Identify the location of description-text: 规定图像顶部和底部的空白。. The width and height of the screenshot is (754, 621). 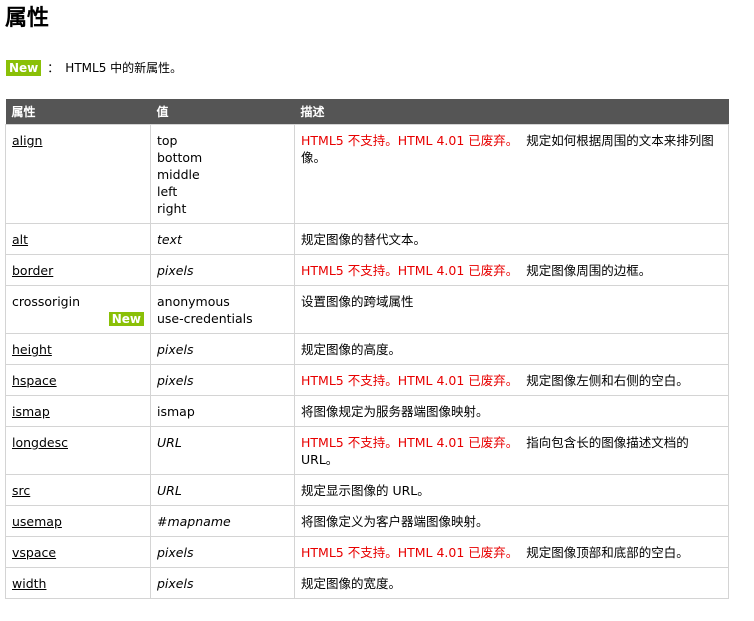
(607, 552).